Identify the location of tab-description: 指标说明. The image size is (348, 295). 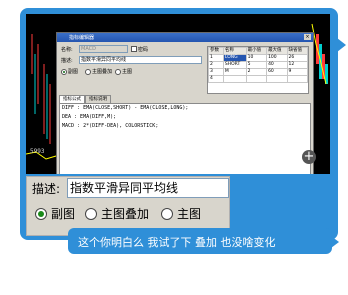
(98, 99).